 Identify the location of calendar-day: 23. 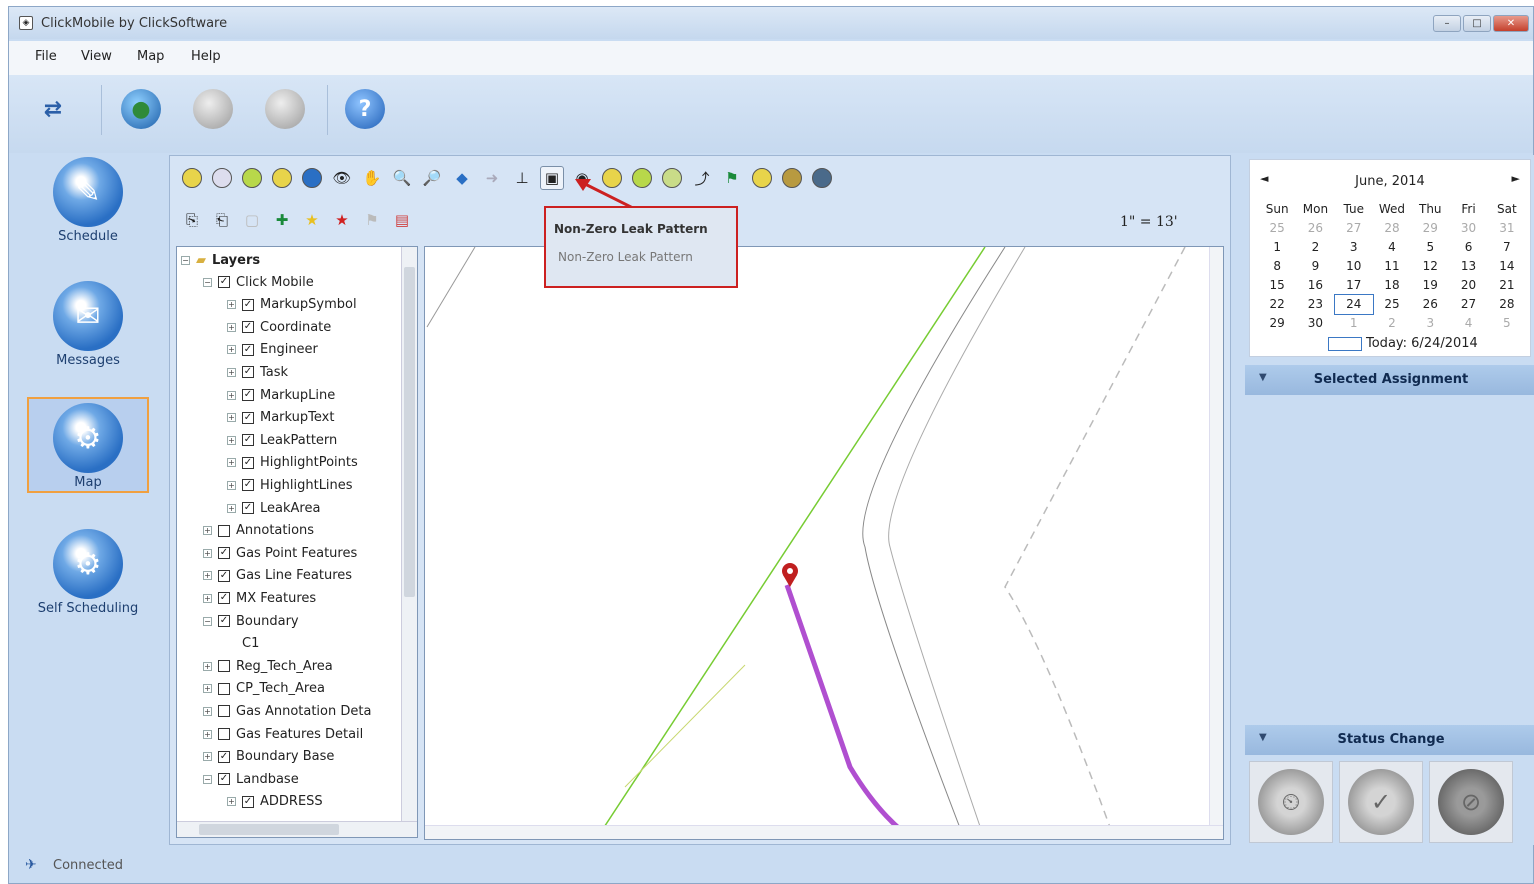
(1315, 304).